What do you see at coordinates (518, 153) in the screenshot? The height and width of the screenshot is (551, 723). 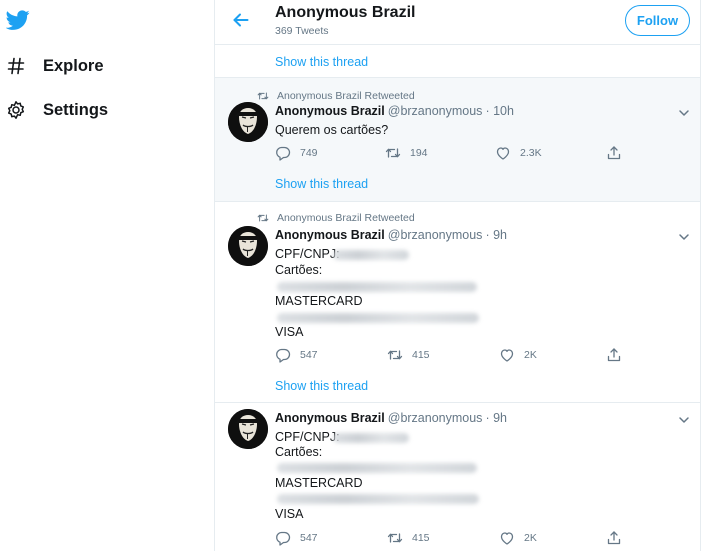 I see `like-button: 2.3K` at bounding box center [518, 153].